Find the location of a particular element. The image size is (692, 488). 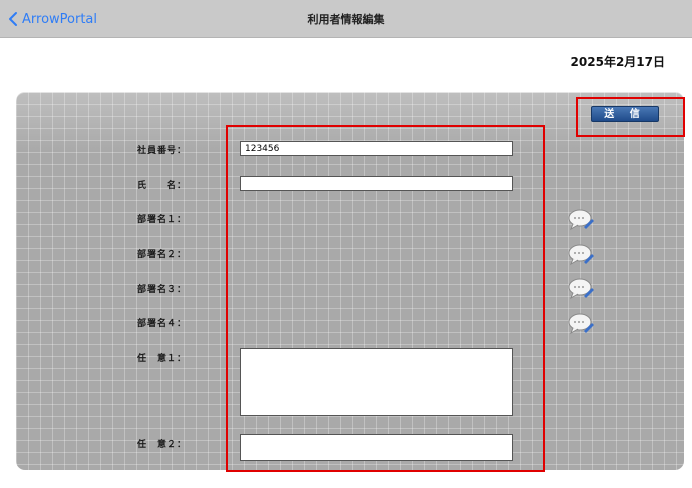

dept3-label: 部署名３： is located at coordinates (162, 290).